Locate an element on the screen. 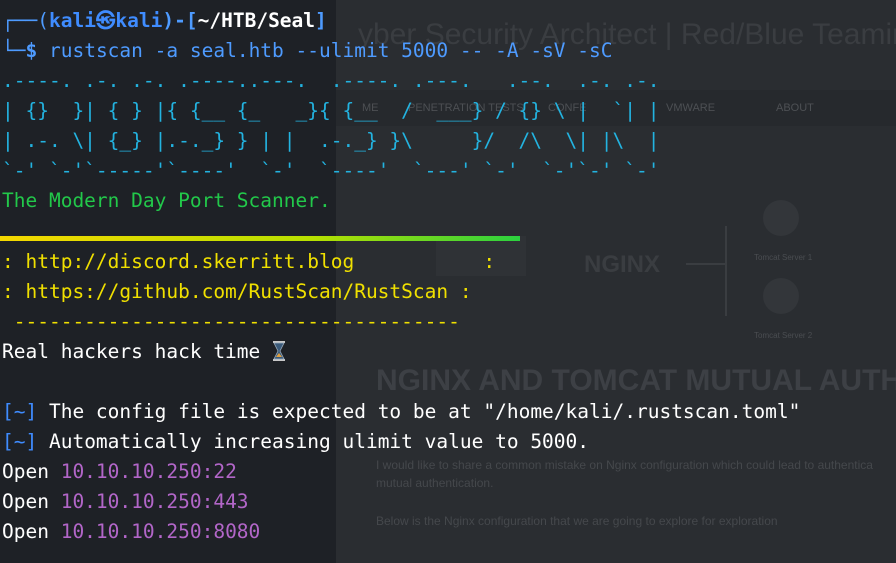  open-port-address: 10.10.10.250:22 is located at coordinates (148, 471).